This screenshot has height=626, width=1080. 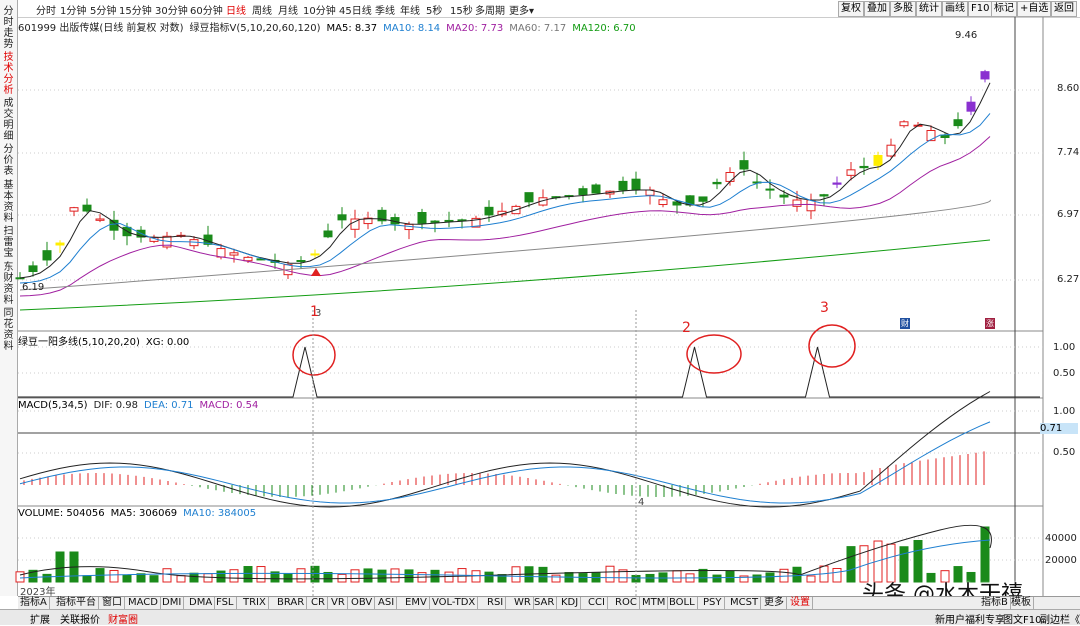 I want to click on indicator-tab: ROC, so click(x=626, y=603).